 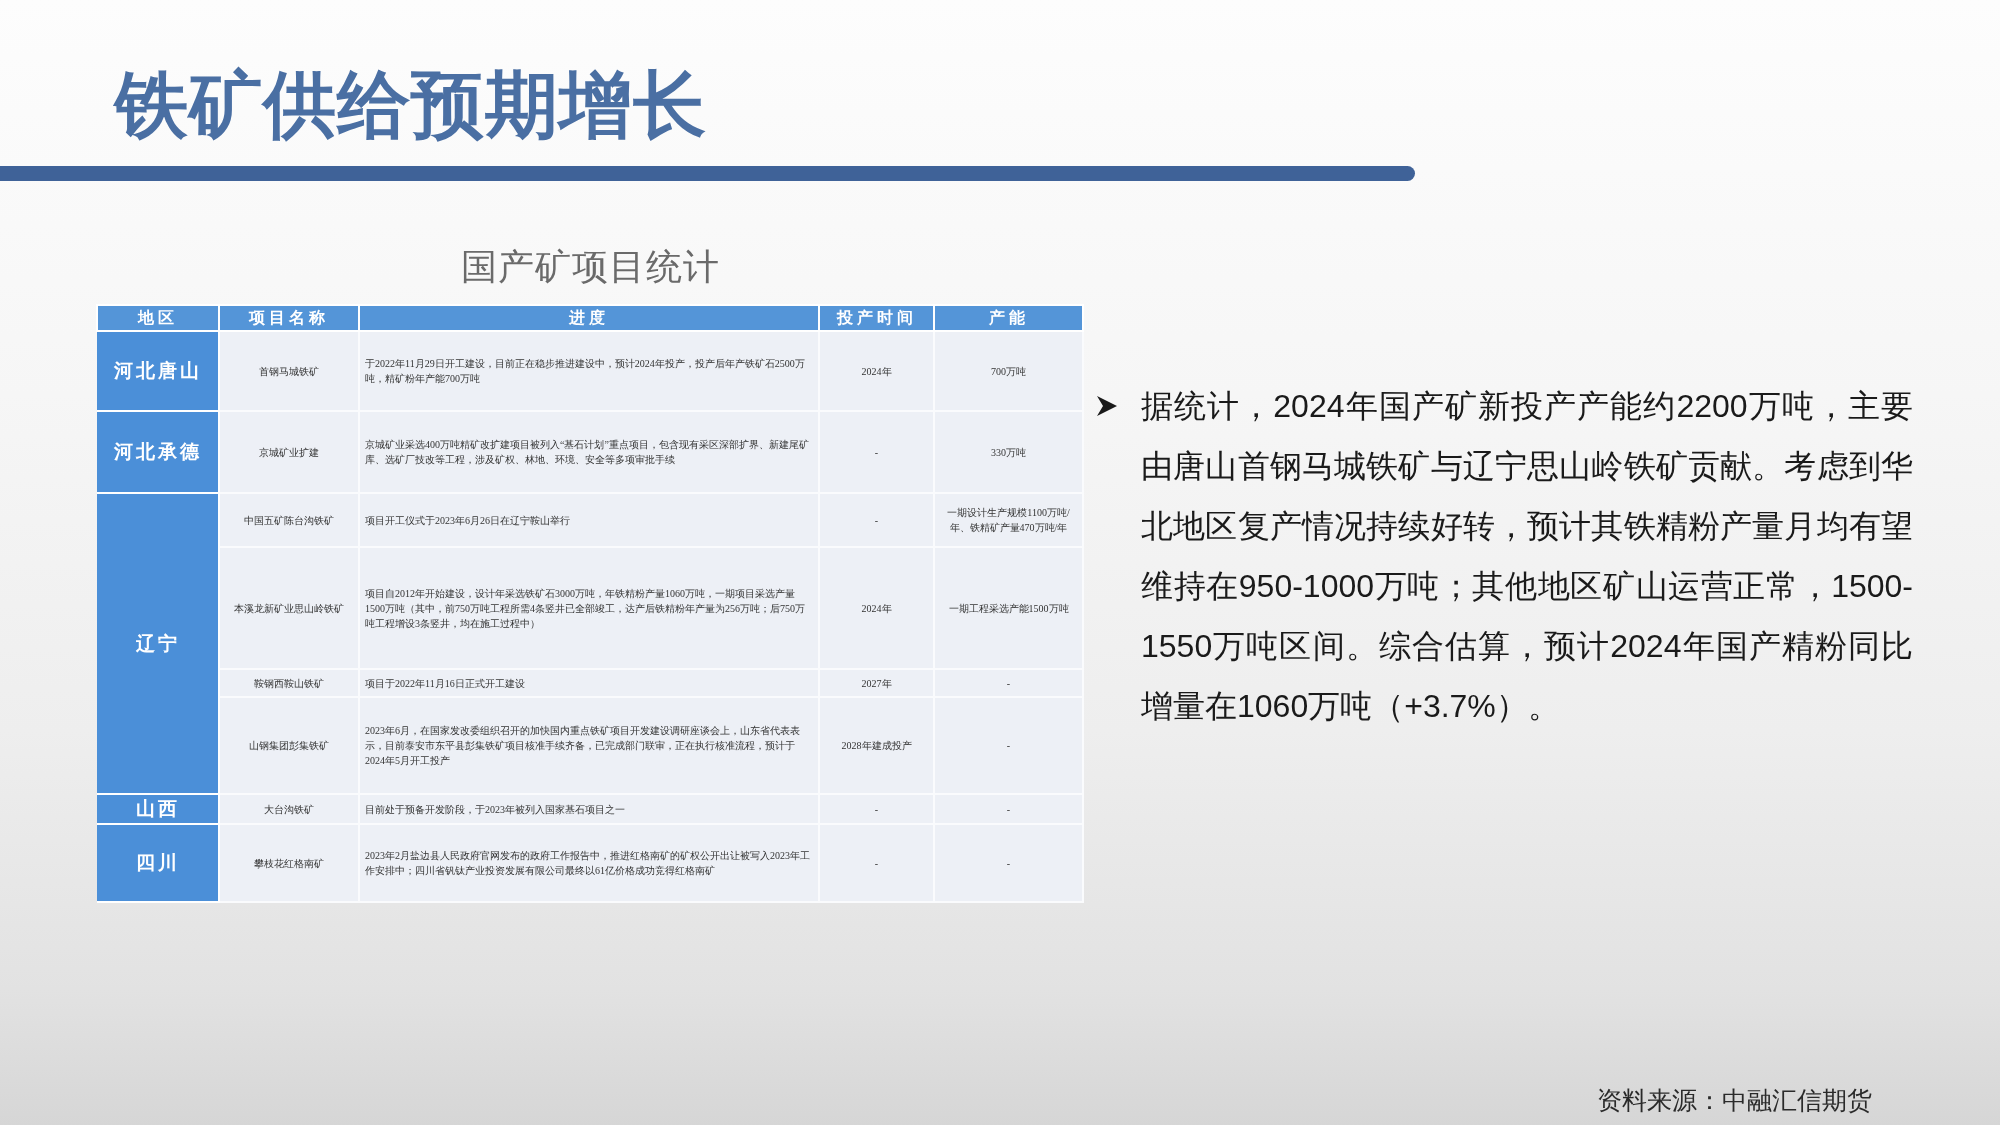 What do you see at coordinates (289, 683) in the screenshot?
I see `table-cell: 鞍钢西鞍山铁矿` at bounding box center [289, 683].